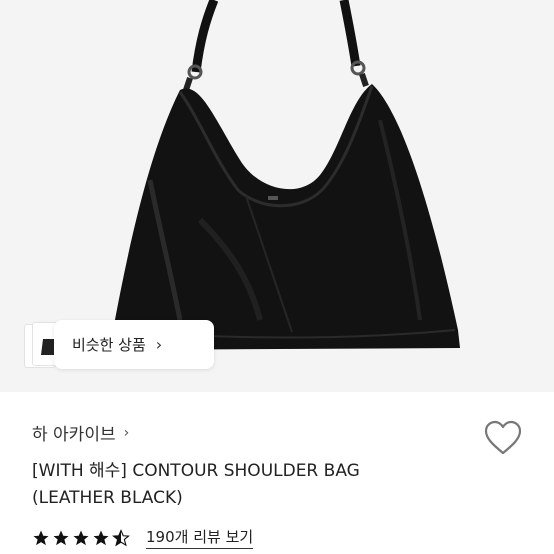  What do you see at coordinates (196, 471) in the screenshot?
I see `product-title-line1: [WITH 해수] CONTOUR SHOULDER BAG` at bounding box center [196, 471].